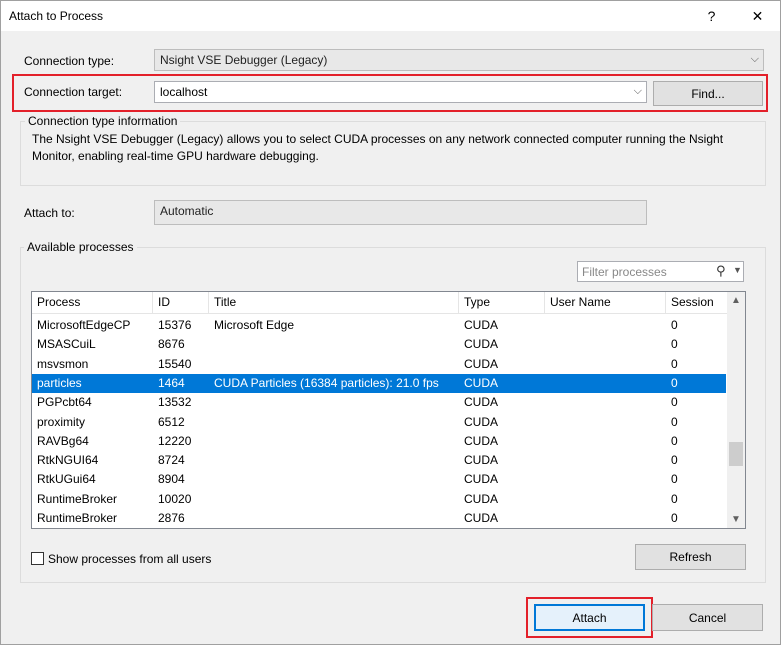 Image resolution: width=781 pixels, height=645 pixels. I want to click on connection-type-select: Nsight VSE Debugger (Legacy) ⌵, so click(459, 60).